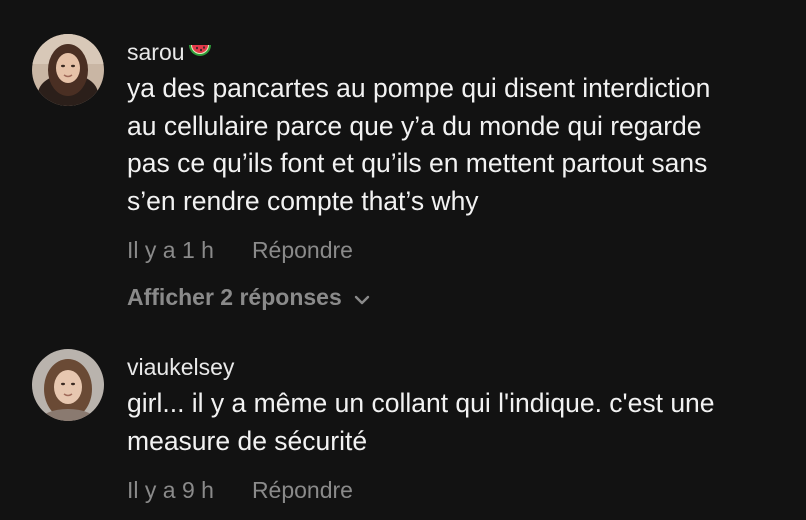  I want to click on comment-meta: Il y a 9 h Répondre, so click(240, 490).